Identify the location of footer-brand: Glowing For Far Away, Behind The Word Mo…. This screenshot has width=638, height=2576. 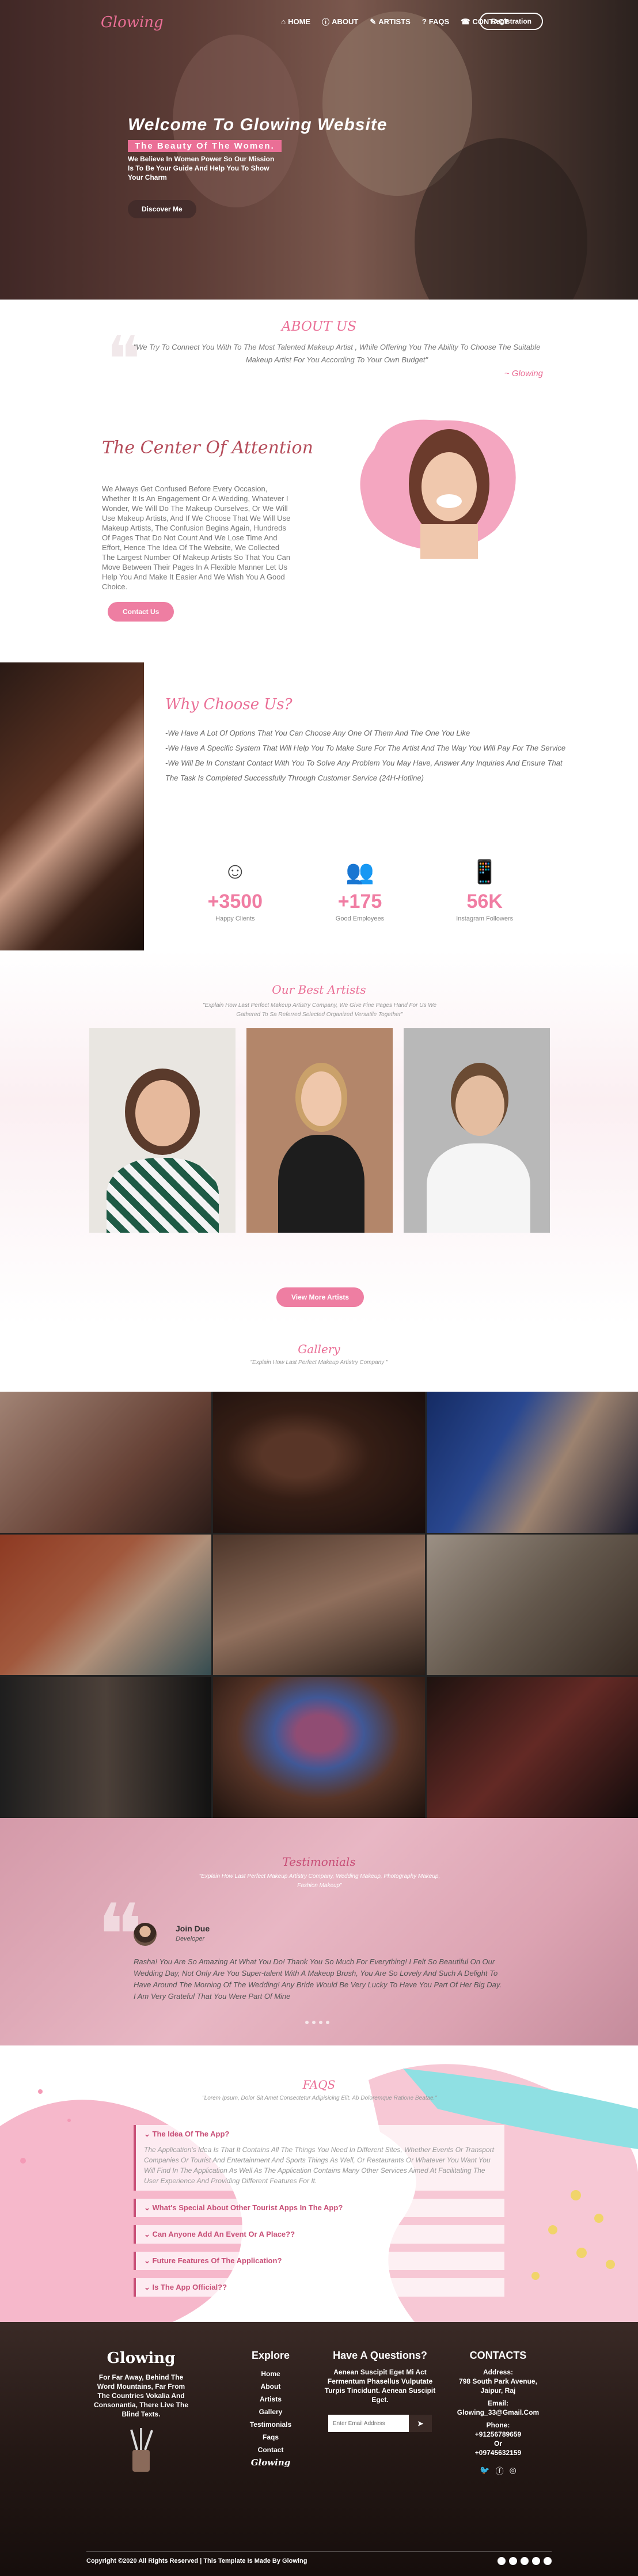
(141, 2413).